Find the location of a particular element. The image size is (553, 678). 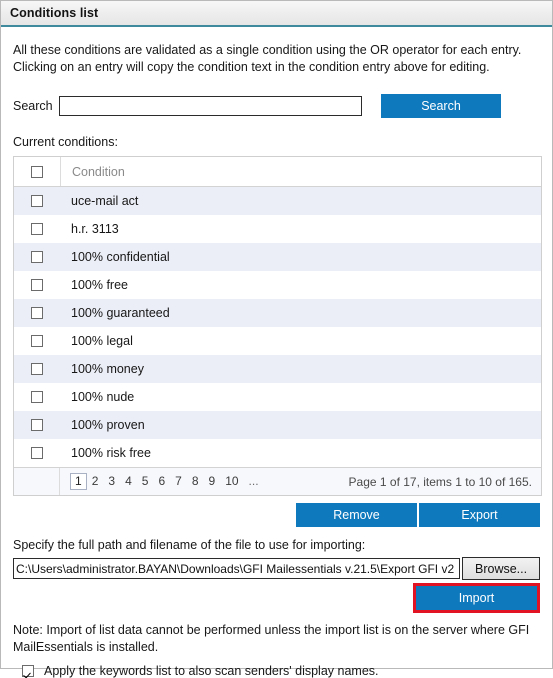

row-condition-text: uce-mail act is located at coordinates (105, 201).